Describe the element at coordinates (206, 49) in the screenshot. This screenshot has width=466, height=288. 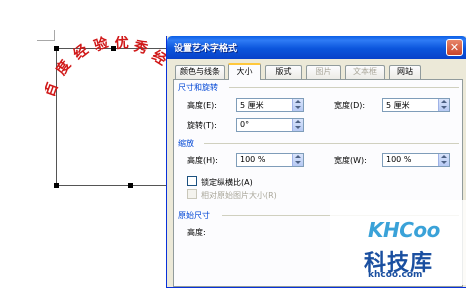
I see `dialog-title: 设置艺术字格式` at that location.